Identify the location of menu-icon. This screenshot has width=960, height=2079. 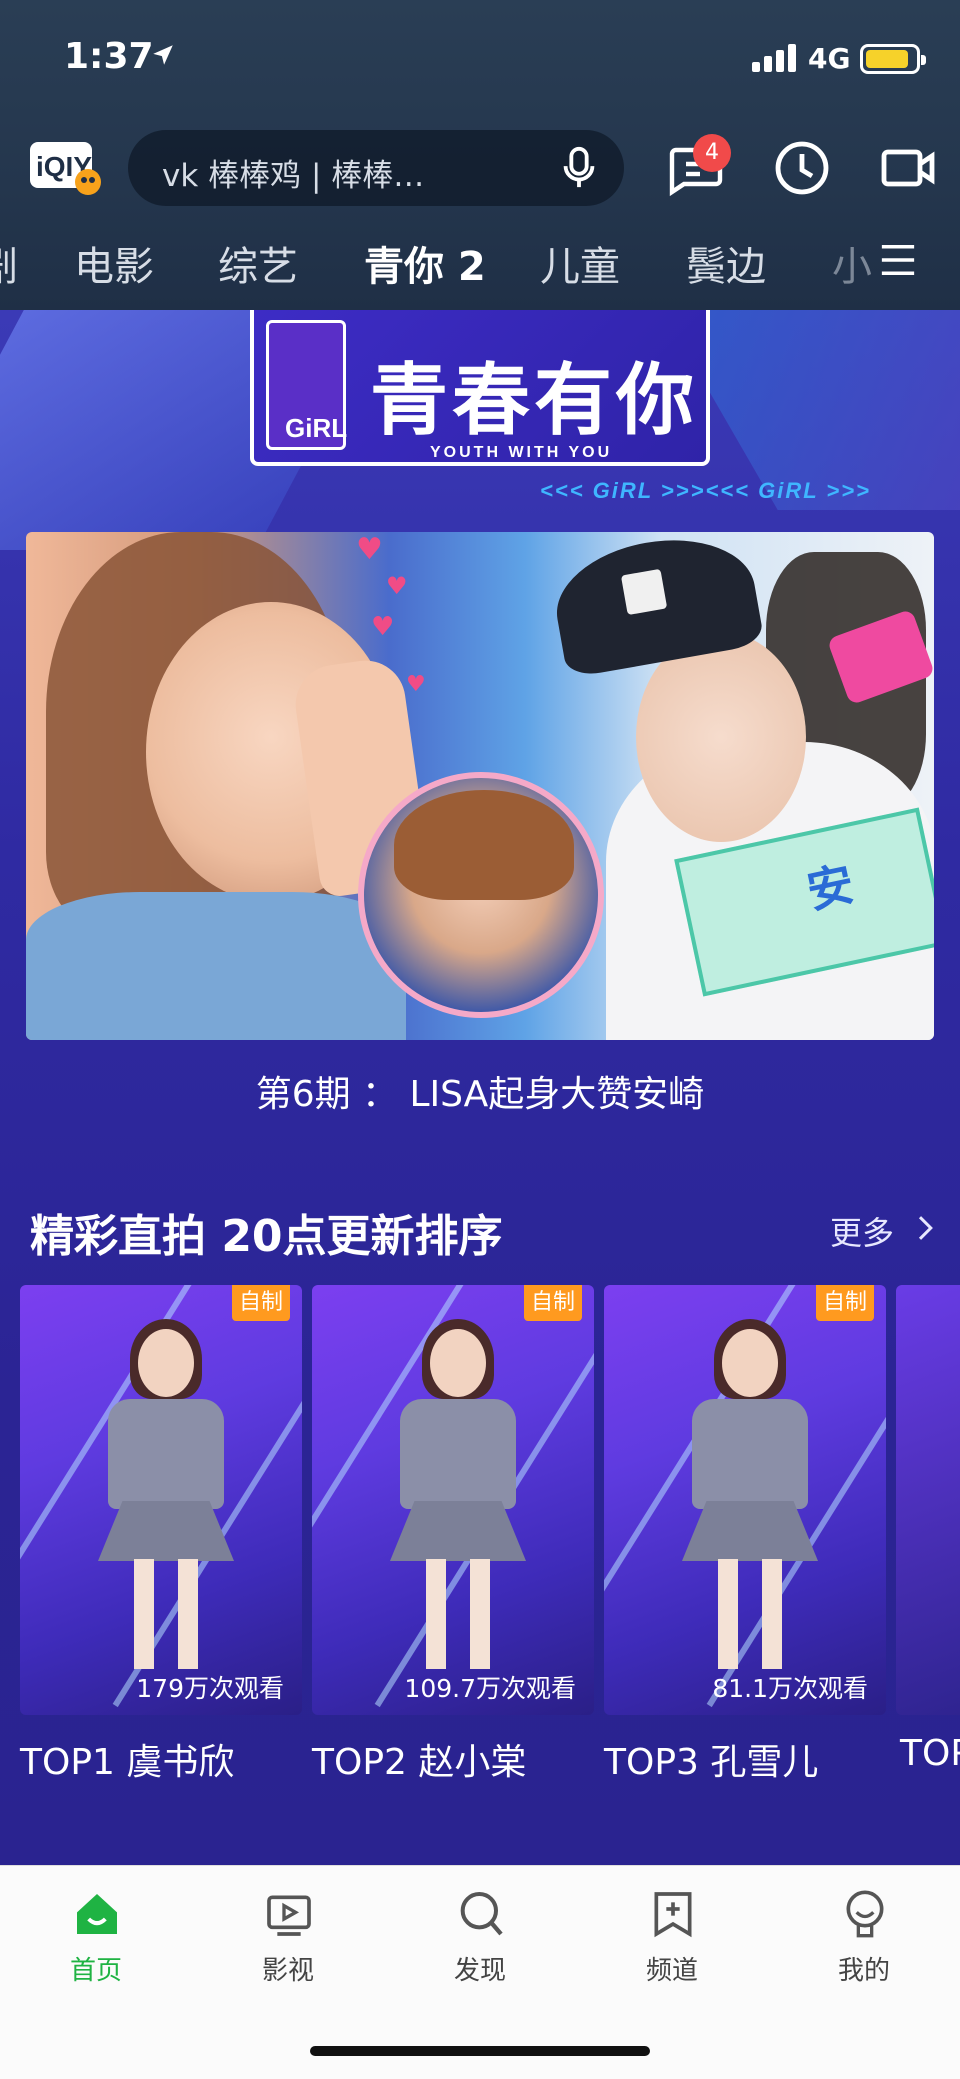
(898, 260).